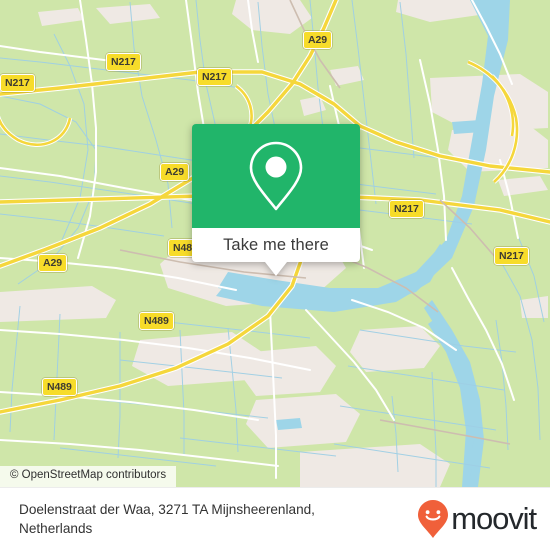 The height and width of the screenshot is (550, 550). Describe the element at coordinates (317, 40) in the screenshot. I see `road-shield-a29-top: A29` at that location.